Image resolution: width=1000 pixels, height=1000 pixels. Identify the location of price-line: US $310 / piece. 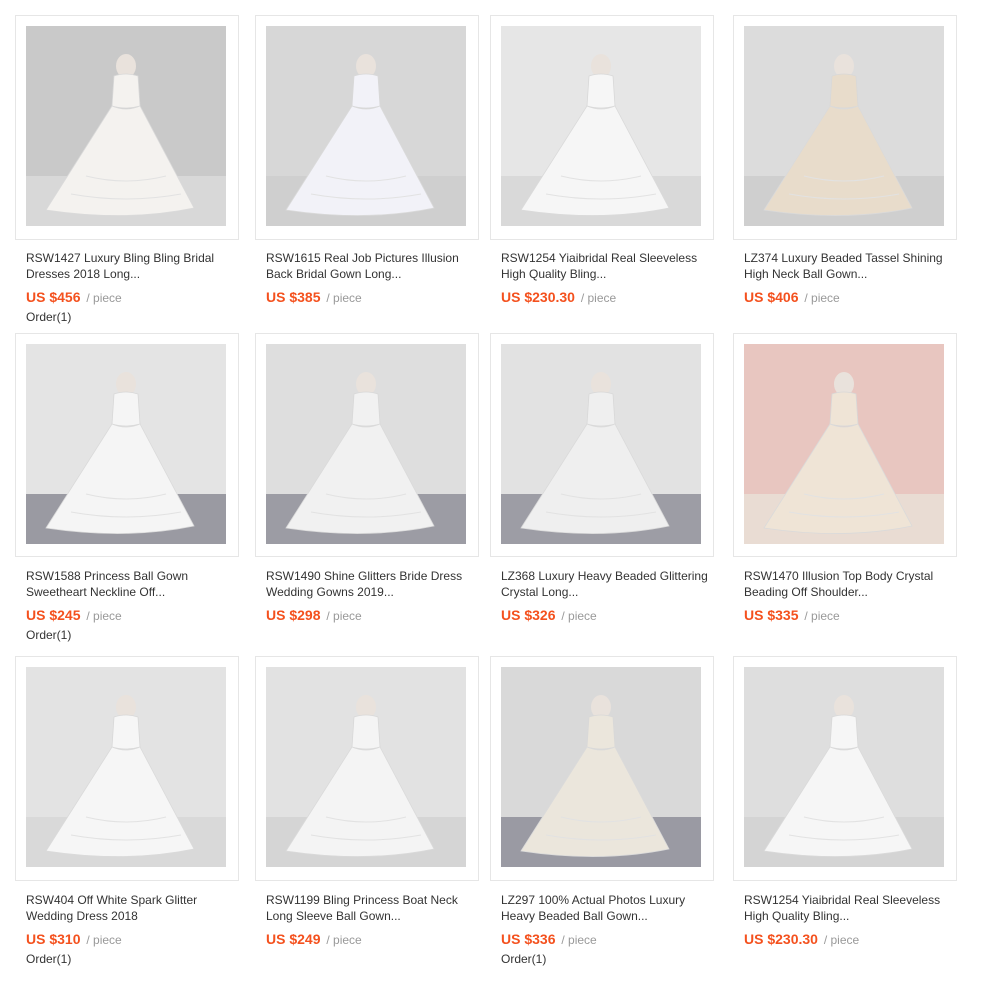
(74, 939).